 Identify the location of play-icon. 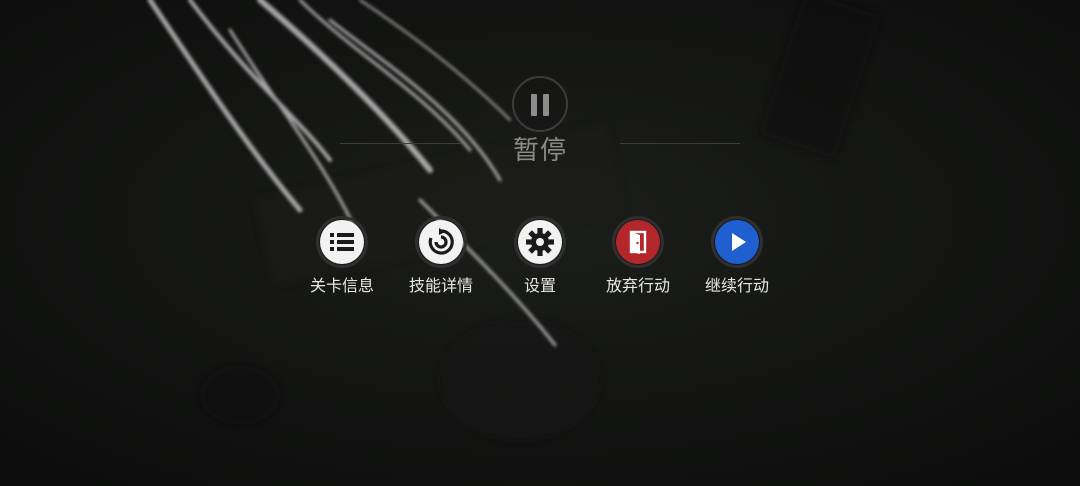
(737, 242).